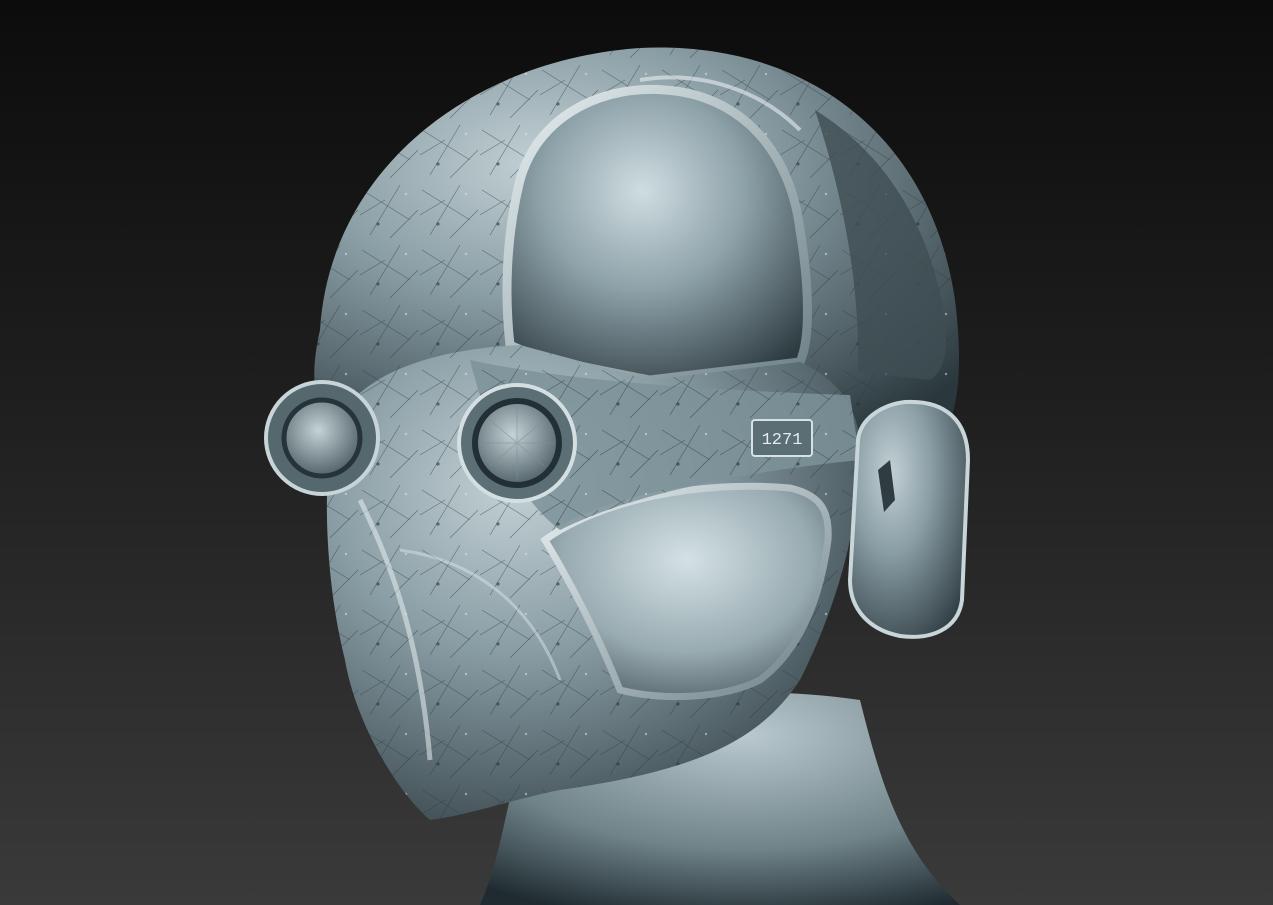 The image size is (1273, 905). What do you see at coordinates (909, 519) in the screenshot?
I see `ear-piece` at bounding box center [909, 519].